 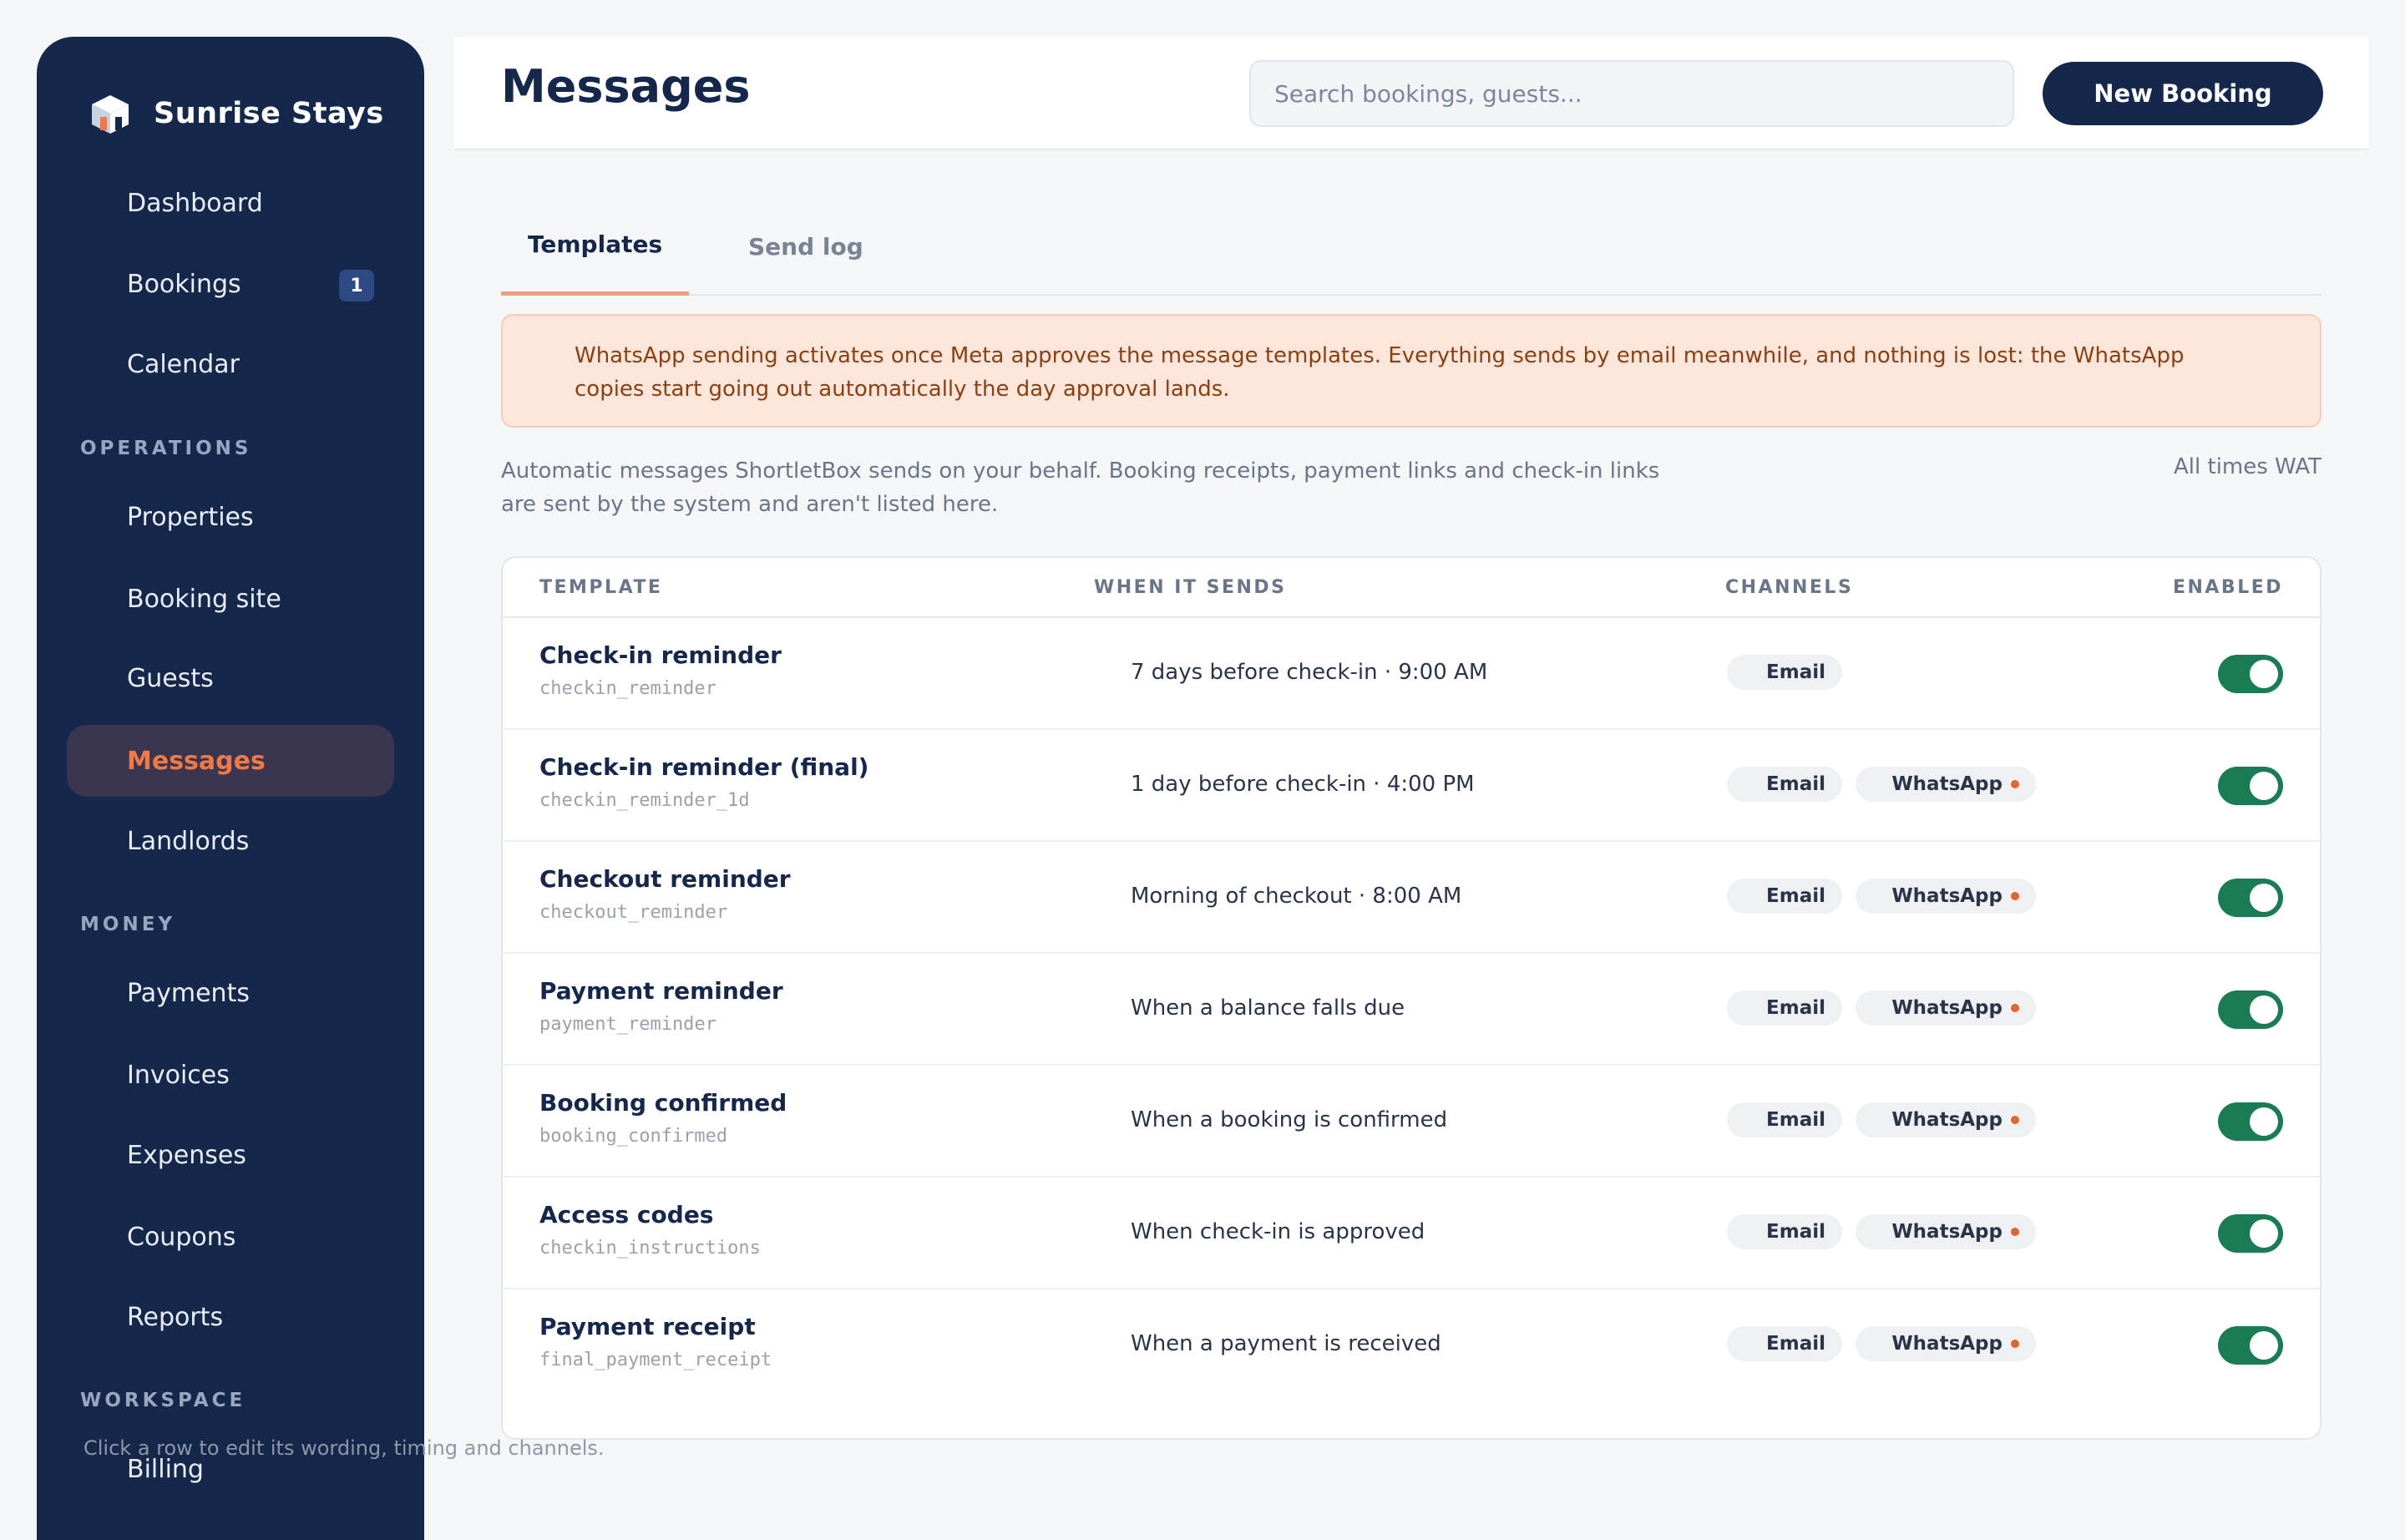 I want to click on sidebar-item-invoices: Invoices, so click(x=231, y=1075).